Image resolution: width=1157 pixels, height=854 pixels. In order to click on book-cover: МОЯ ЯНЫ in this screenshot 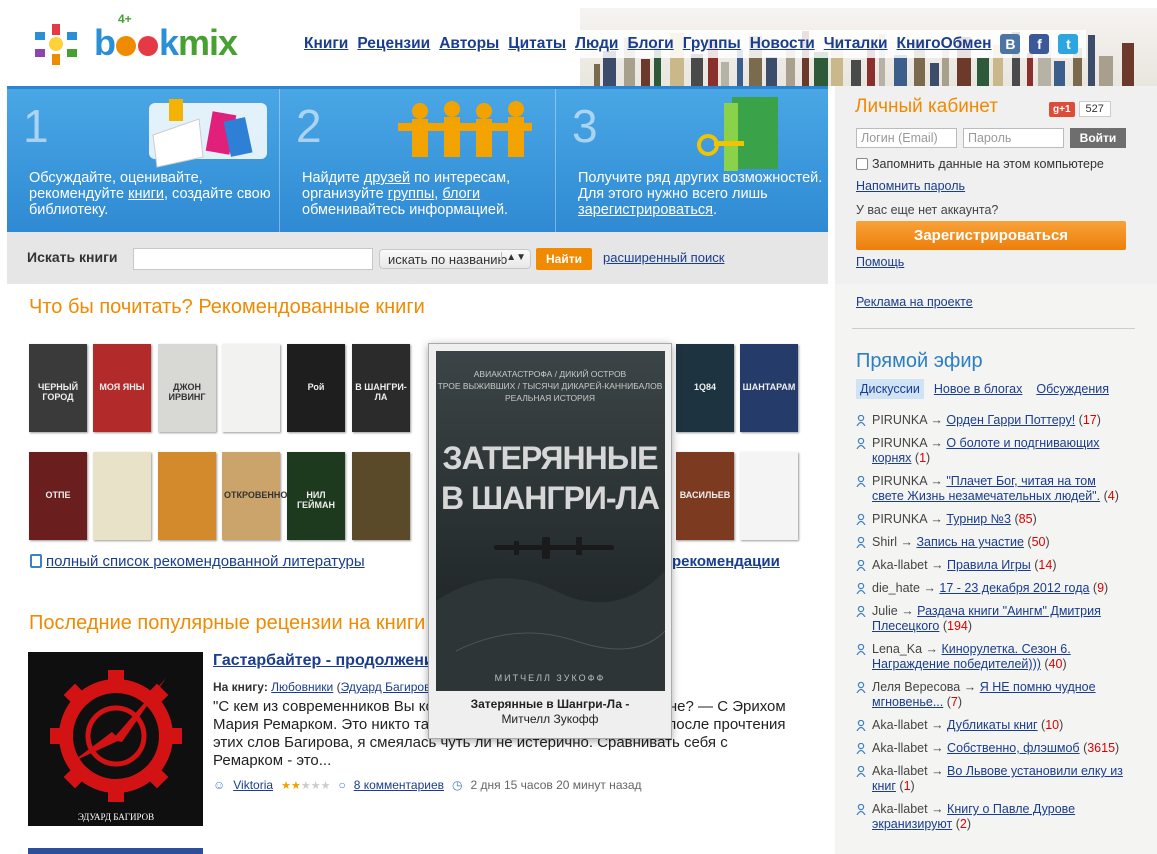, I will do `click(122, 388)`.